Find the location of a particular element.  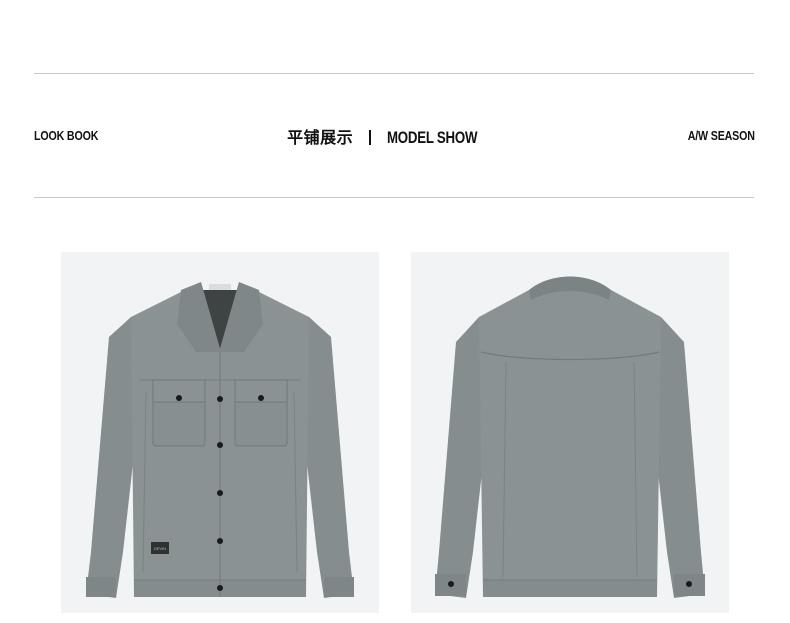

season-label: A/W SEASON is located at coordinates (721, 135).